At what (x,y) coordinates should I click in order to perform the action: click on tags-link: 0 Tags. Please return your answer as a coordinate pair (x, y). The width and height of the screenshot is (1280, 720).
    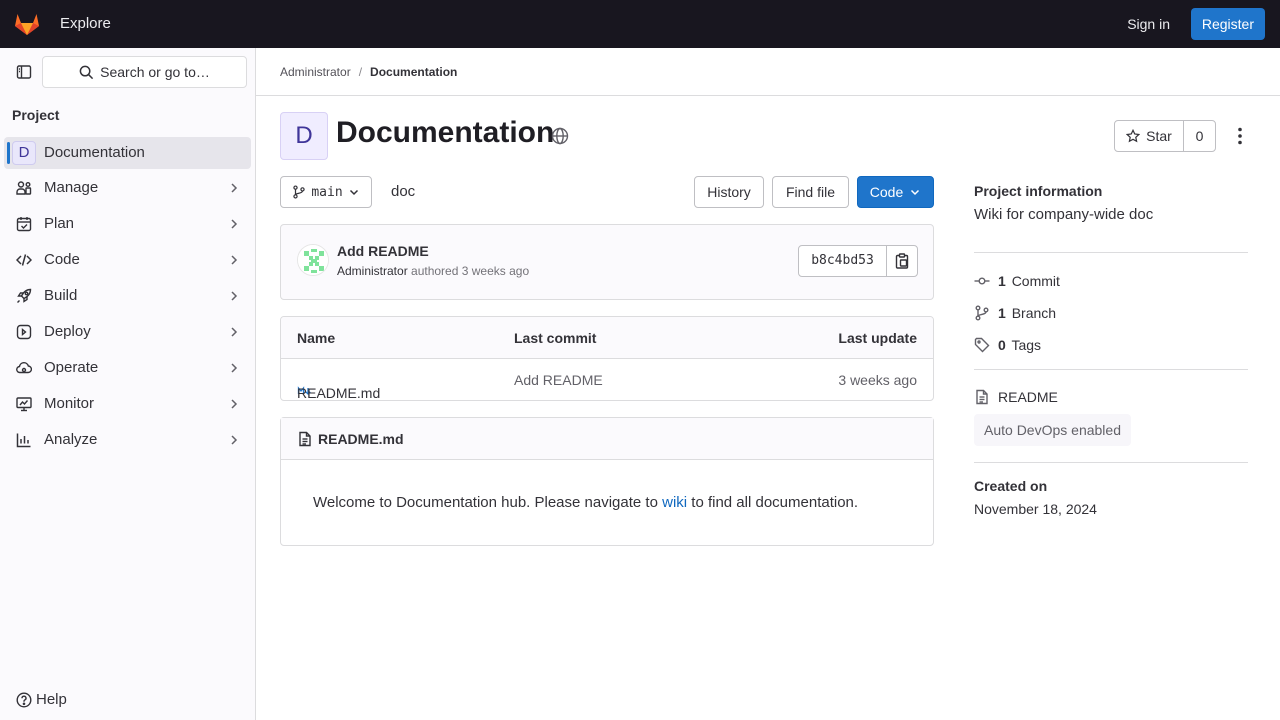
    Looking at the image, I should click on (1007, 345).